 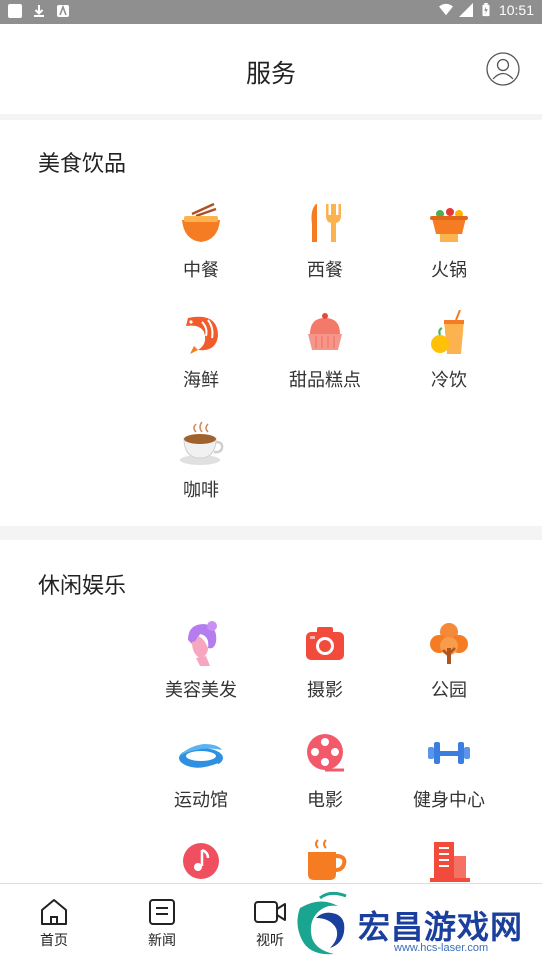 I want to click on item-label: 海鲜, so click(x=201, y=380).